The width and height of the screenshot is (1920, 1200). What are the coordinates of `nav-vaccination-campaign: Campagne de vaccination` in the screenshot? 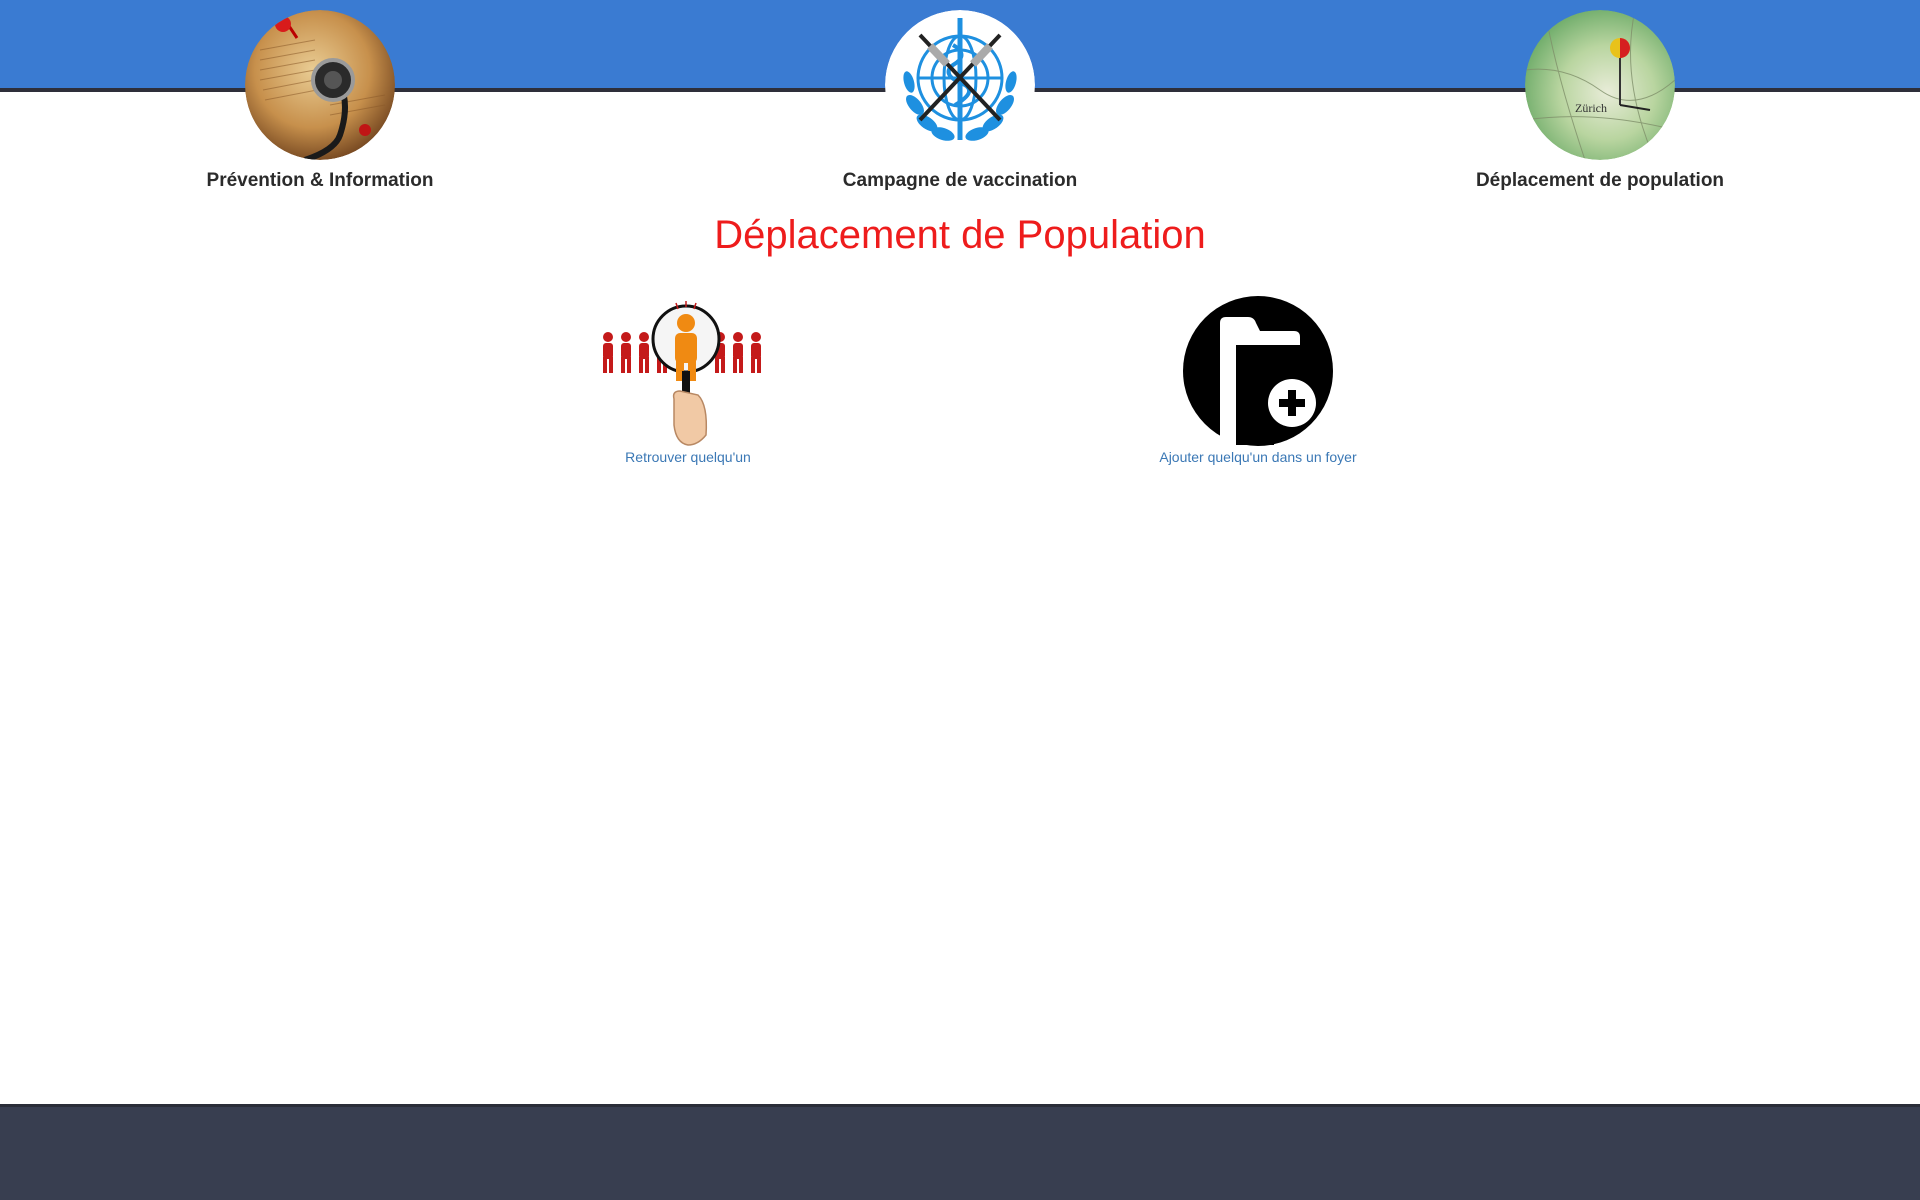 It's located at (960, 101).